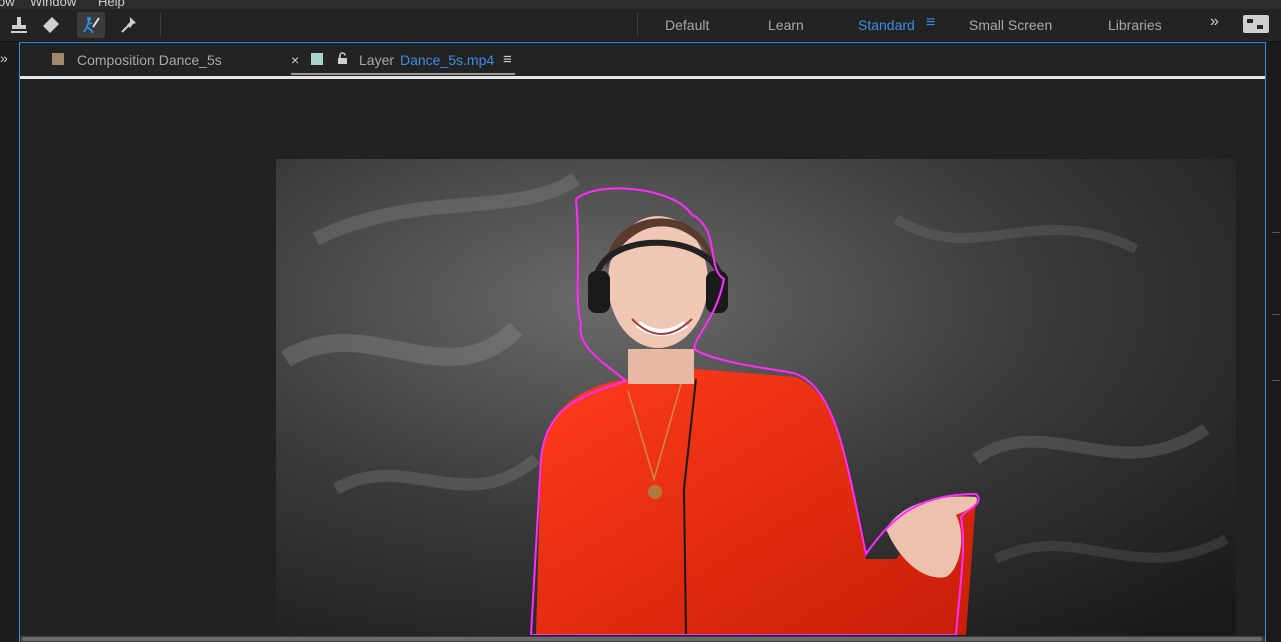 The height and width of the screenshot is (642, 1281). What do you see at coordinates (1256, 24) in the screenshot?
I see `workspace-panel-icon` at bounding box center [1256, 24].